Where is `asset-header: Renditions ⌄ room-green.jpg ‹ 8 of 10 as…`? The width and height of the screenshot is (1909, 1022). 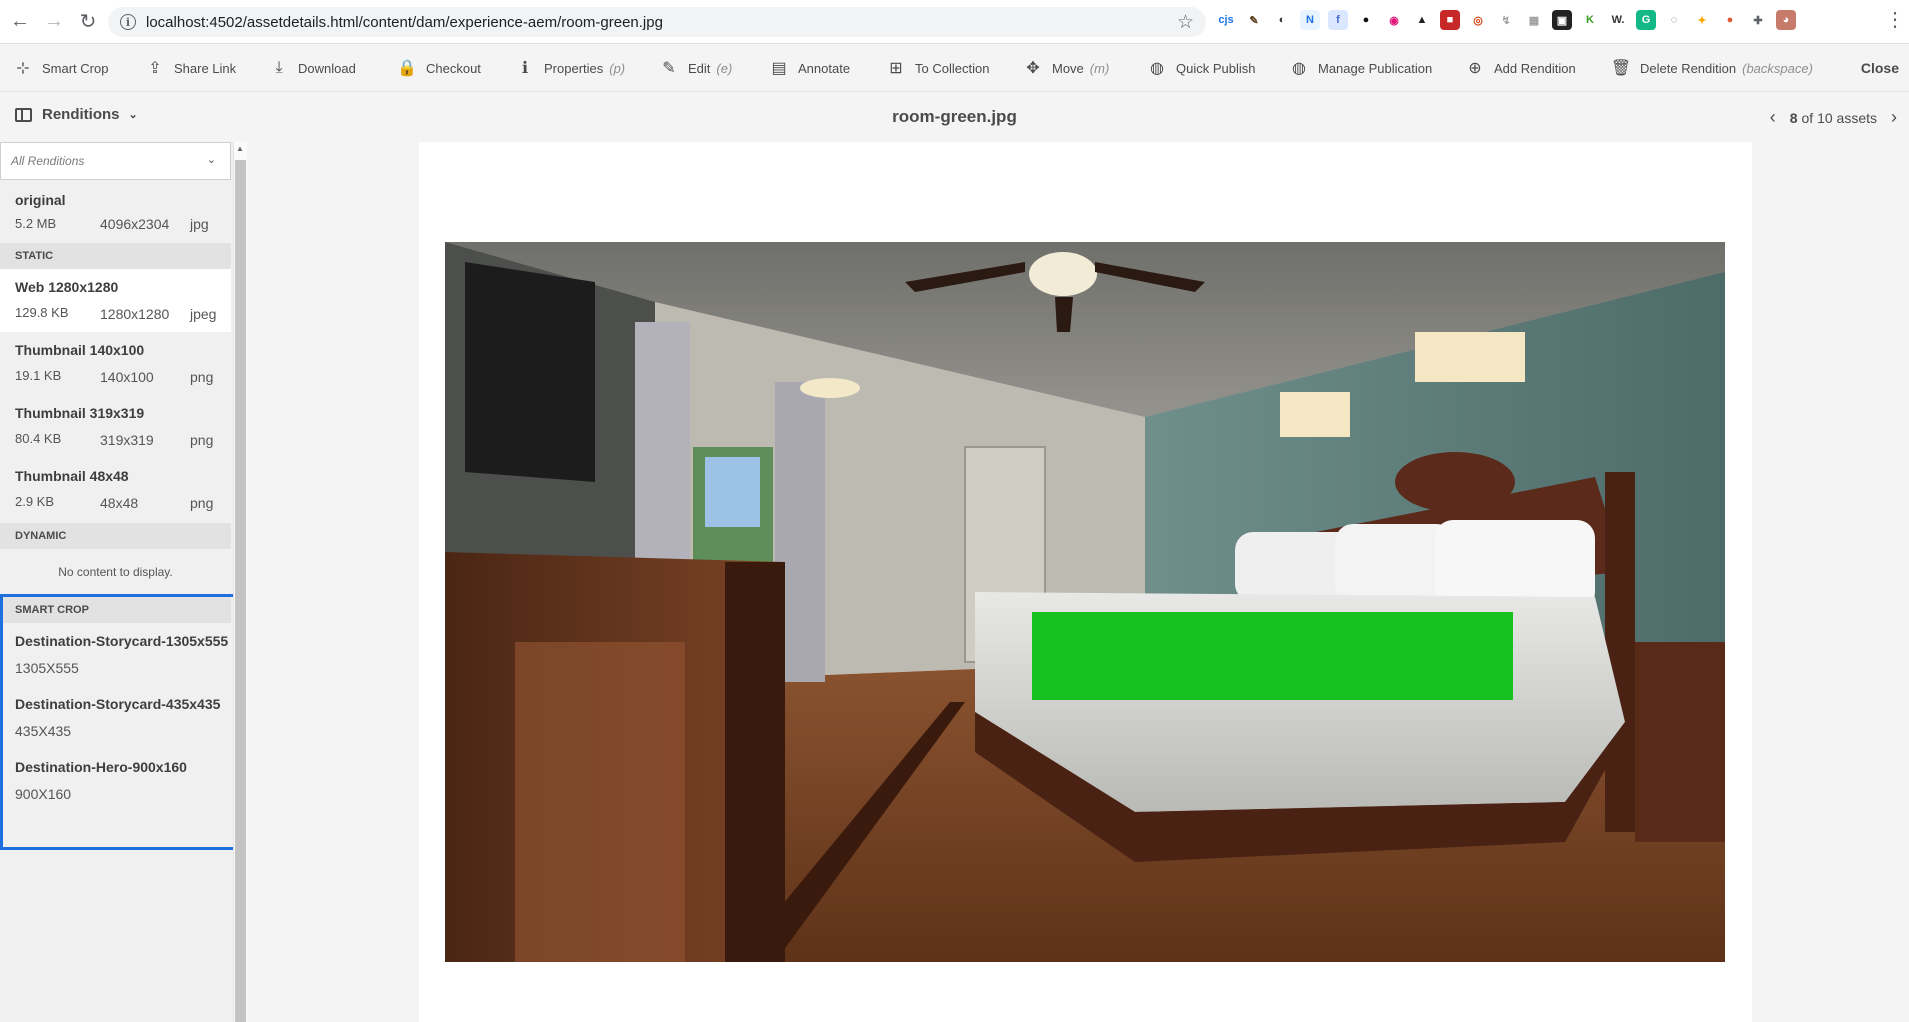 asset-header: Renditions ⌄ room-green.jpg ‹ 8 of 10 as… is located at coordinates (954, 117).